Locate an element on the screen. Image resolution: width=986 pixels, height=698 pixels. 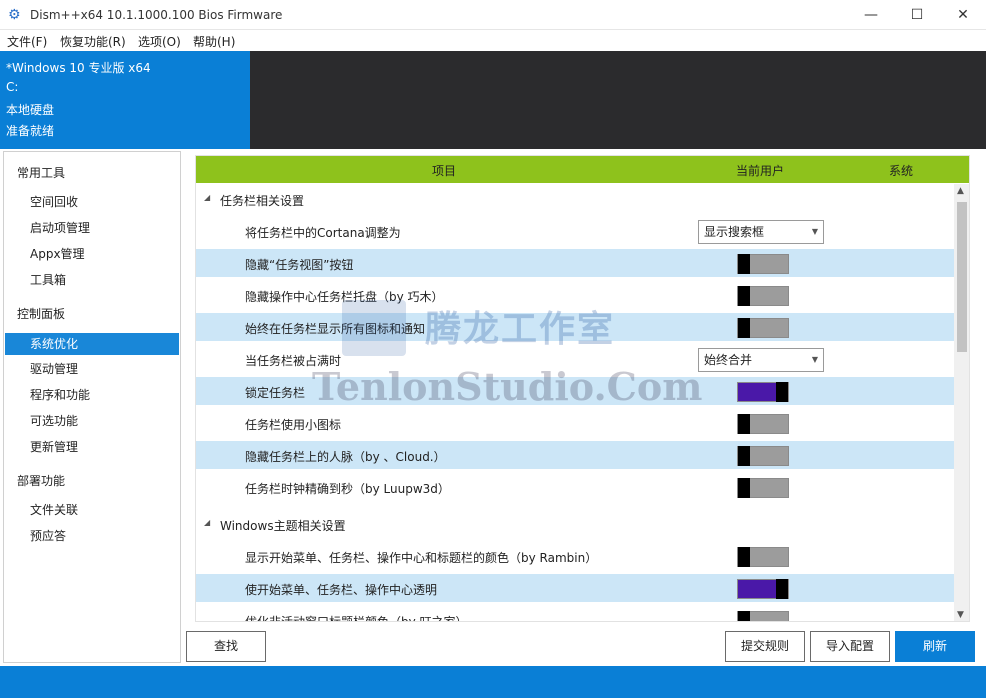
section-windows-theme: ◢ Windows主题相关设置 is located at coordinates (575, 524).